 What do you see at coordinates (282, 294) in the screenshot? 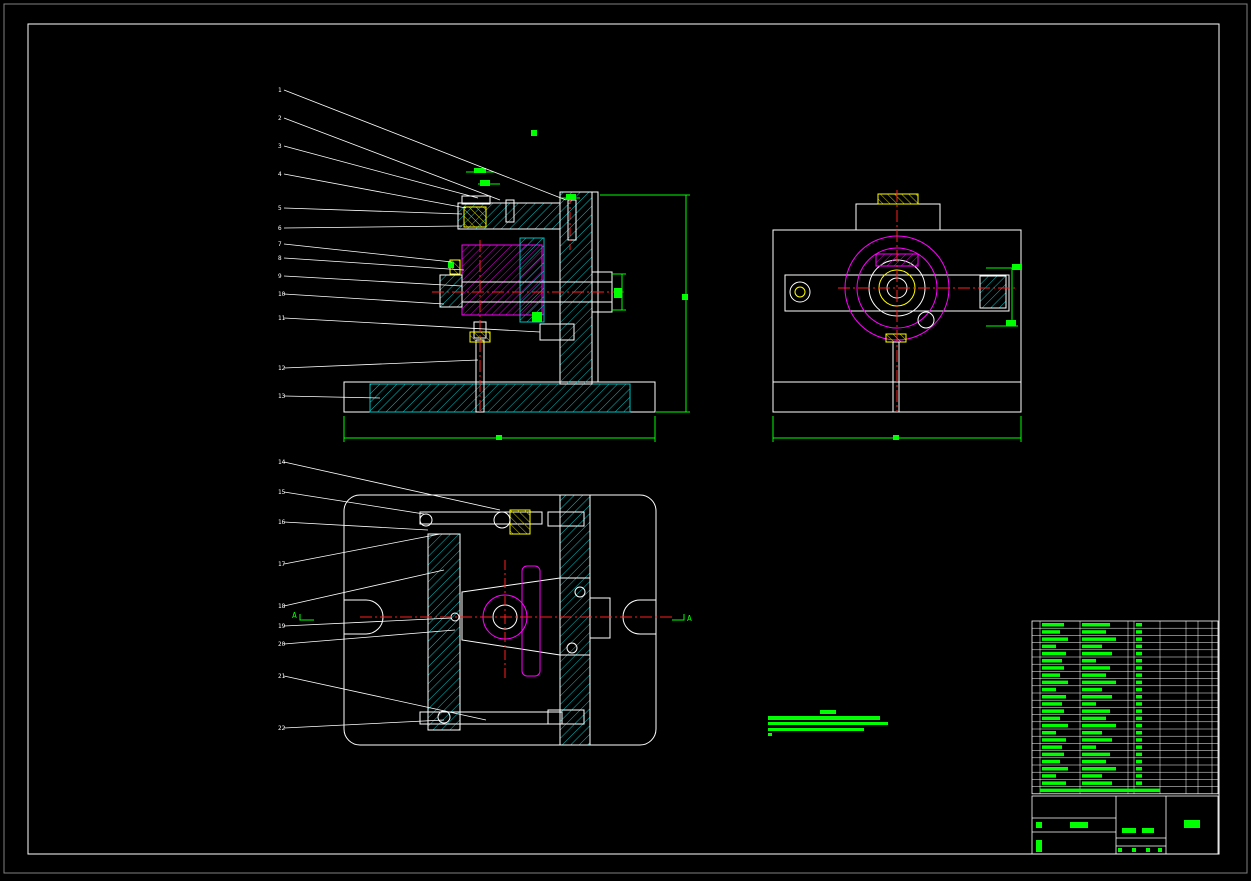
I see `callout-10: 10` at bounding box center [282, 294].